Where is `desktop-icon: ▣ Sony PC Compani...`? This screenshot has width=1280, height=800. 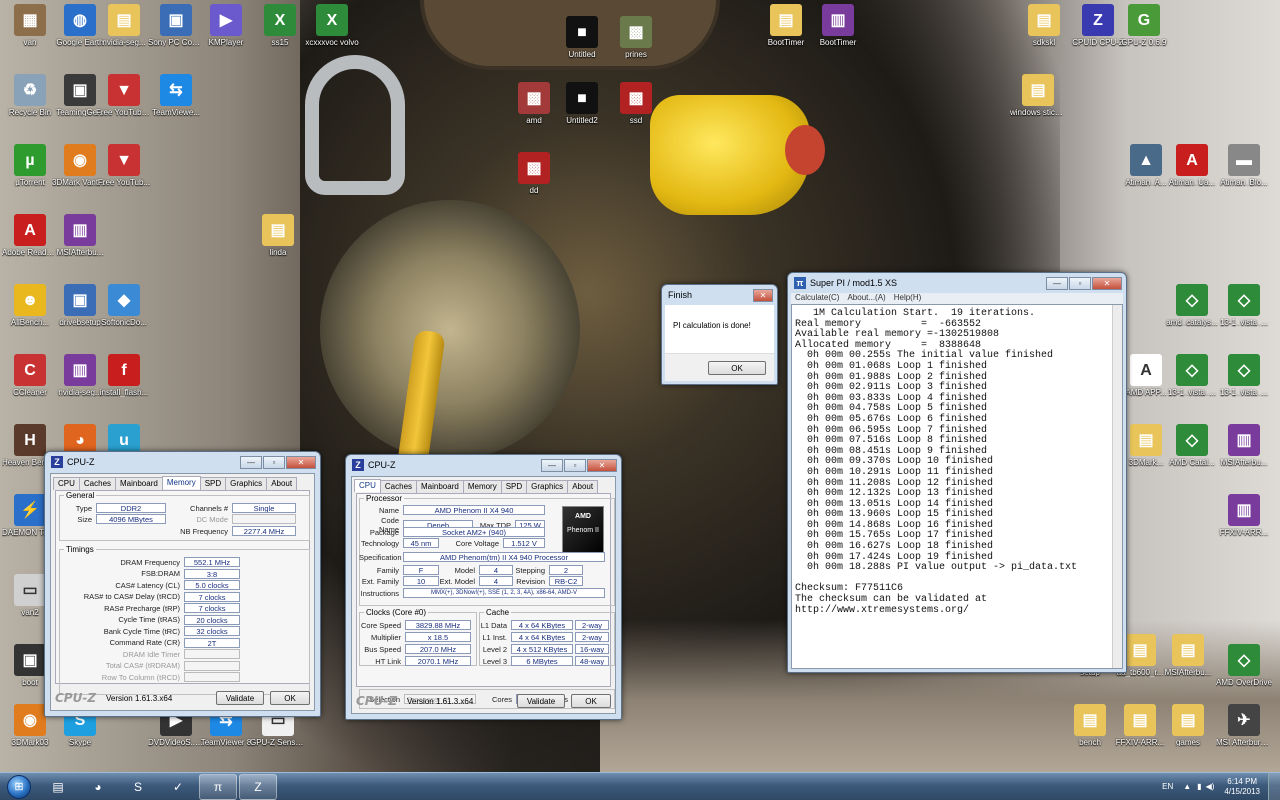
desktop-icon: ▣ Sony PC Compani... is located at coordinates (176, 25).